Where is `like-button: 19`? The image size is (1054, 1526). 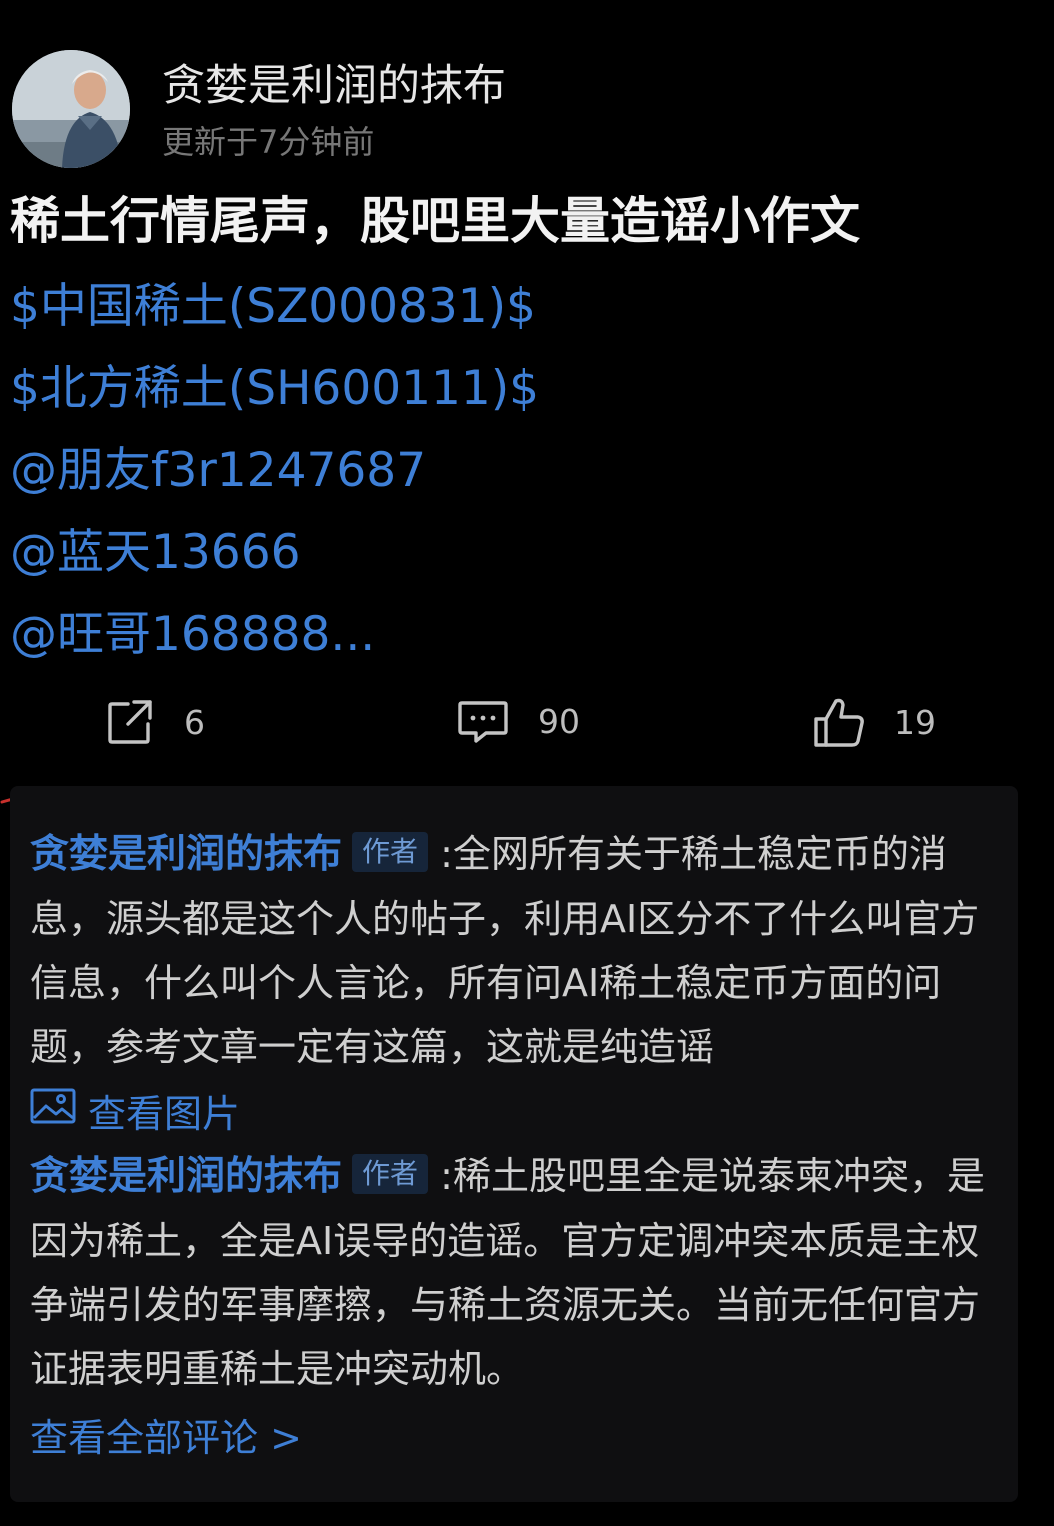 like-button: 19 is located at coordinates (874, 722).